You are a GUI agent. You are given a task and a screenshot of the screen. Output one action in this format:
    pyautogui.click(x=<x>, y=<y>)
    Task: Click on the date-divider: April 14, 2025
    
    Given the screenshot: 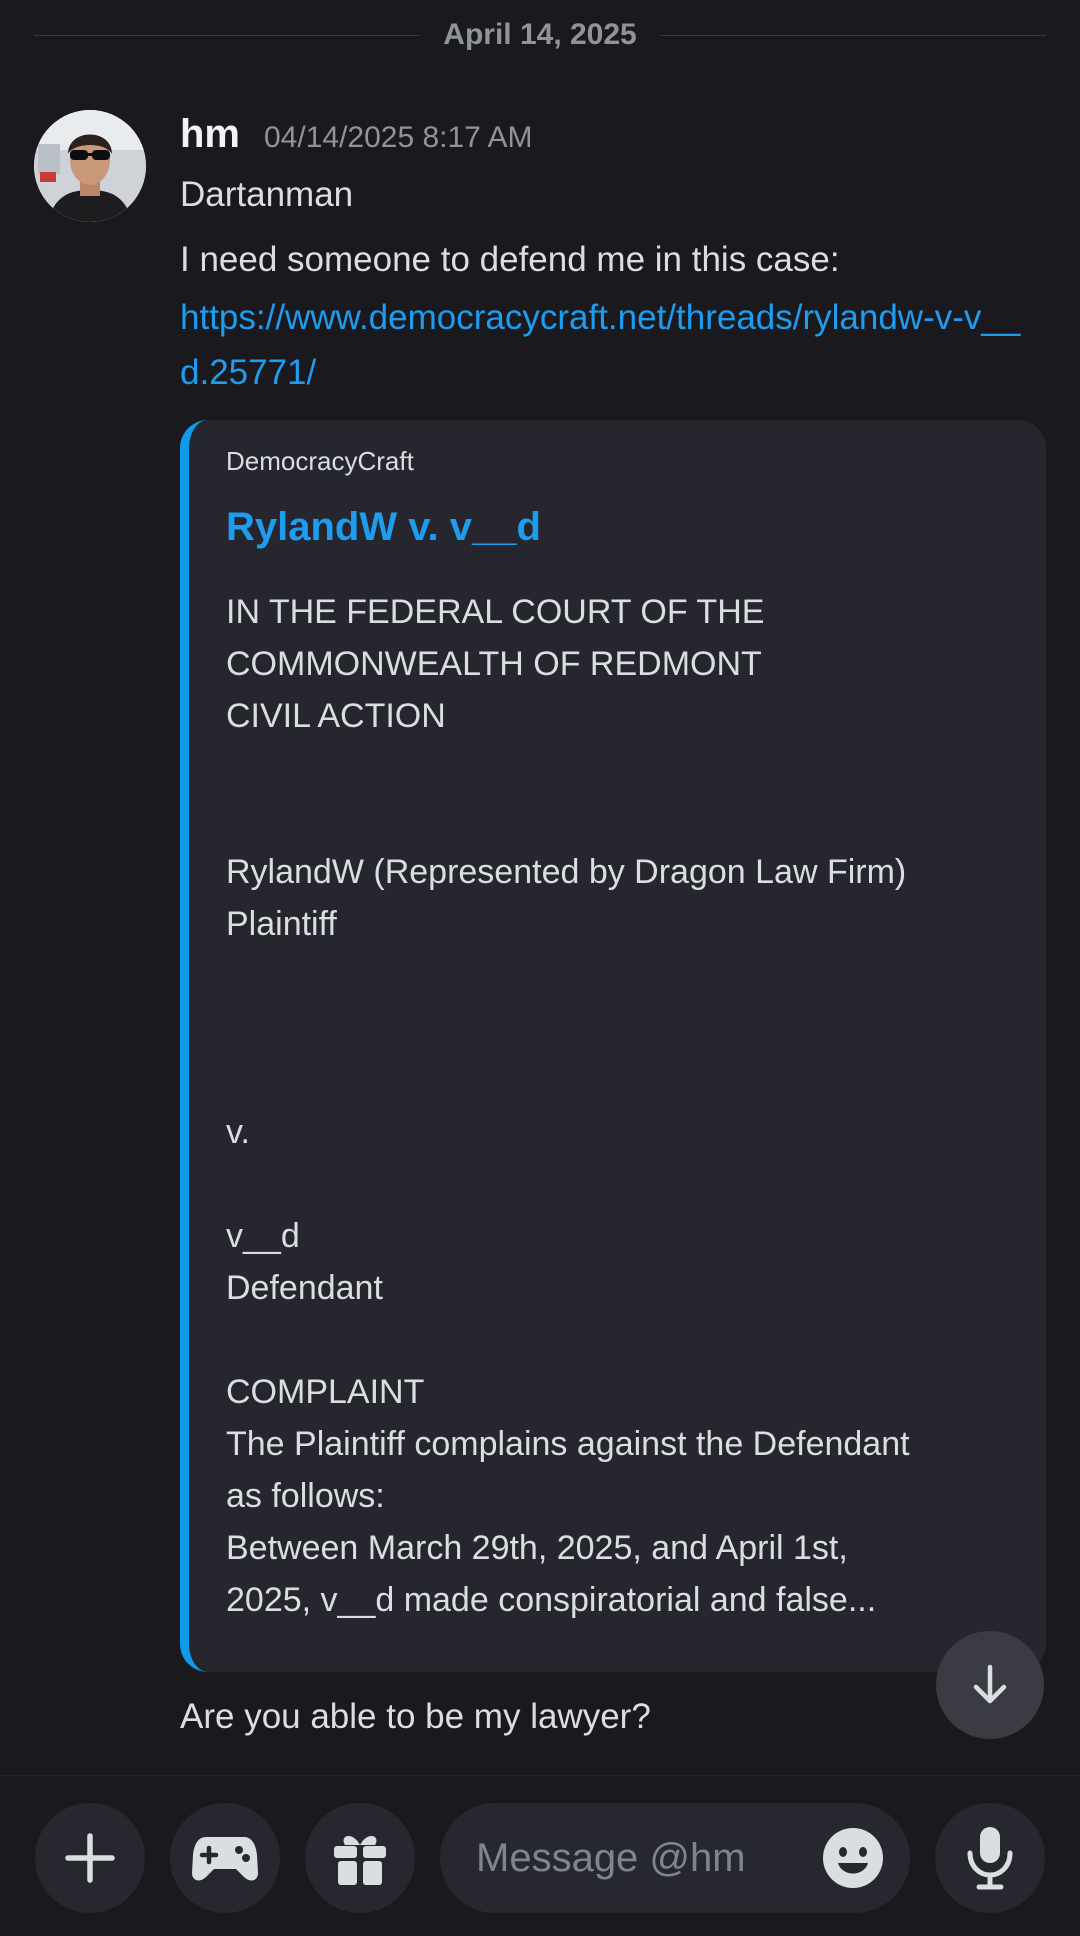 What is the action you would take?
    pyautogui.click(x=540, y=35)
    